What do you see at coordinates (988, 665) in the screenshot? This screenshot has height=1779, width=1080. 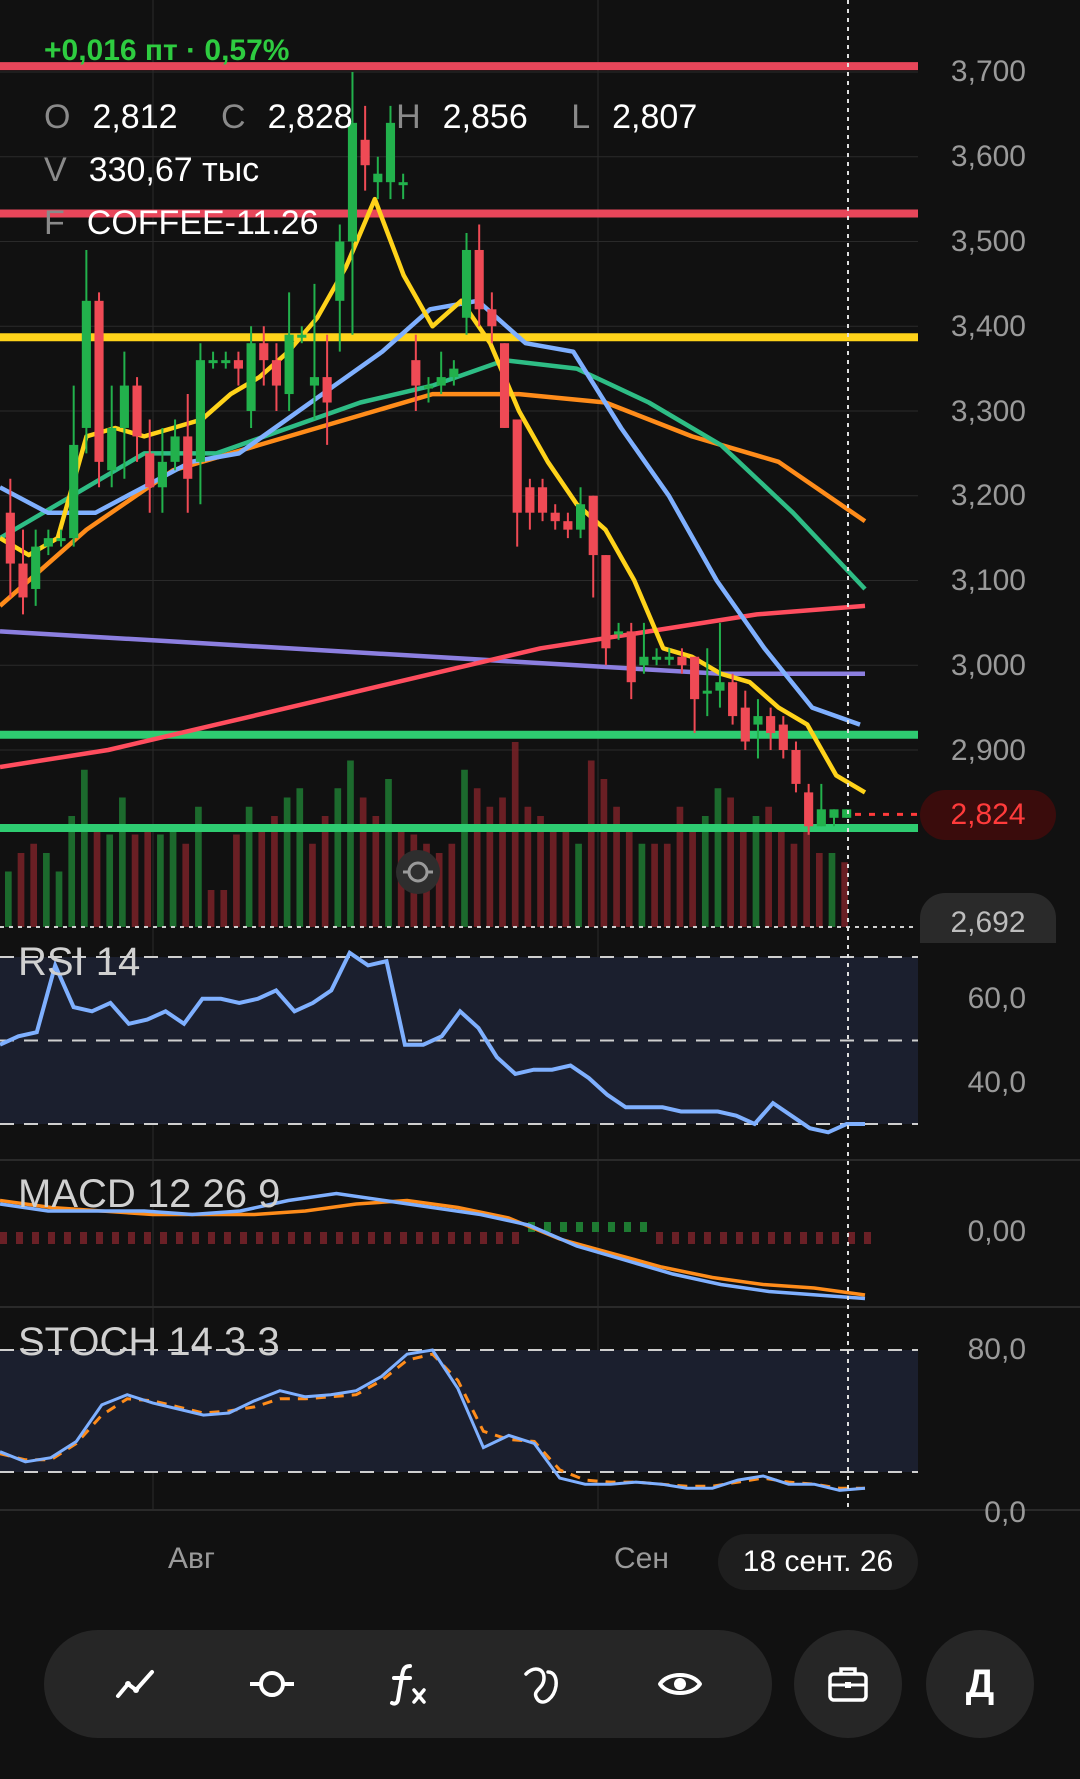 I see `price-tick: 3,000` at bounding box center [988, 665].